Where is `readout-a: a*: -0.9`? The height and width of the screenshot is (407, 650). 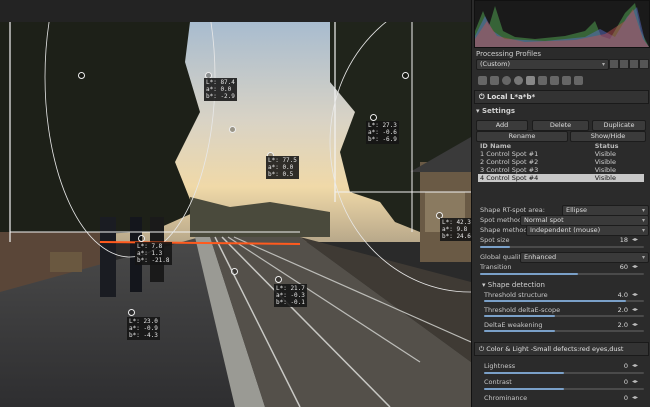
readout-a: a*: -0.9 is located at coordinates (143, 328).